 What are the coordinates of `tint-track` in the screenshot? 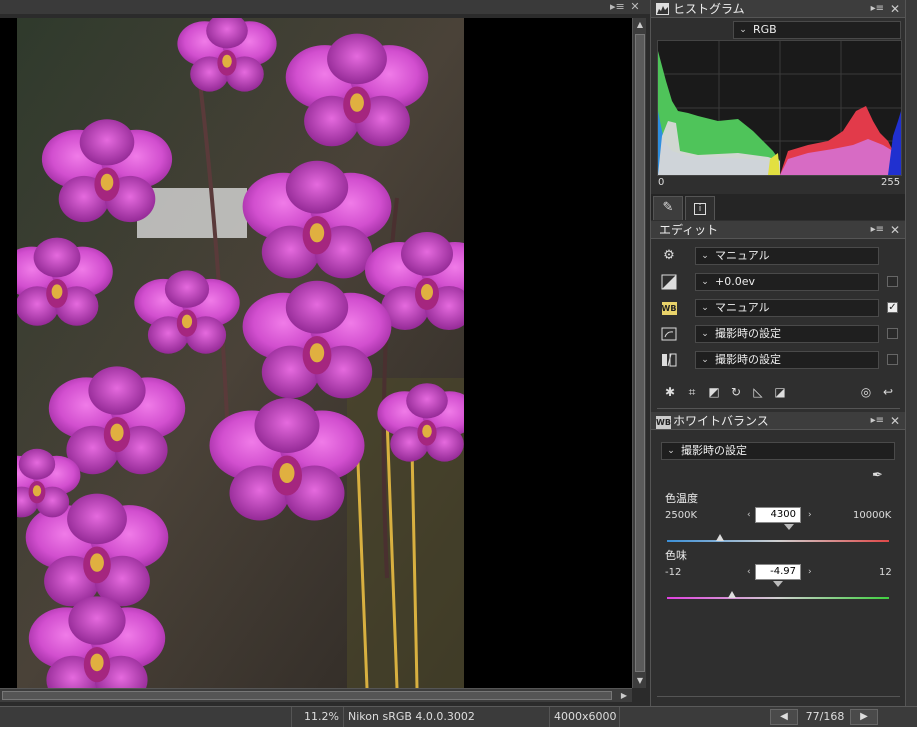 It's located at (778, 593).